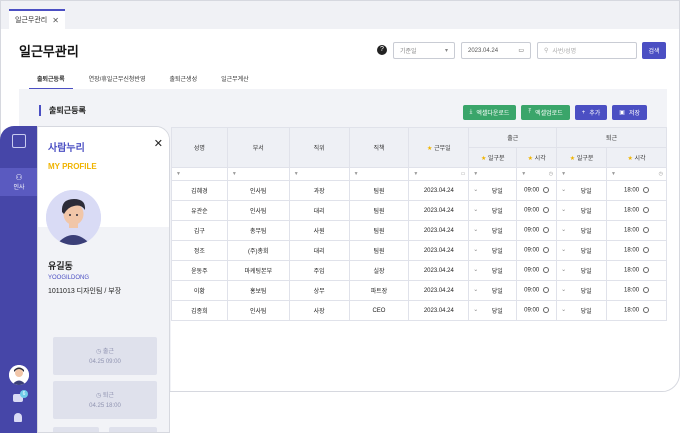 This screenshot has height=433, width=680. I want to click on clock-in-button: ◷ 출근 04.25 09:00, so click(105, 356).